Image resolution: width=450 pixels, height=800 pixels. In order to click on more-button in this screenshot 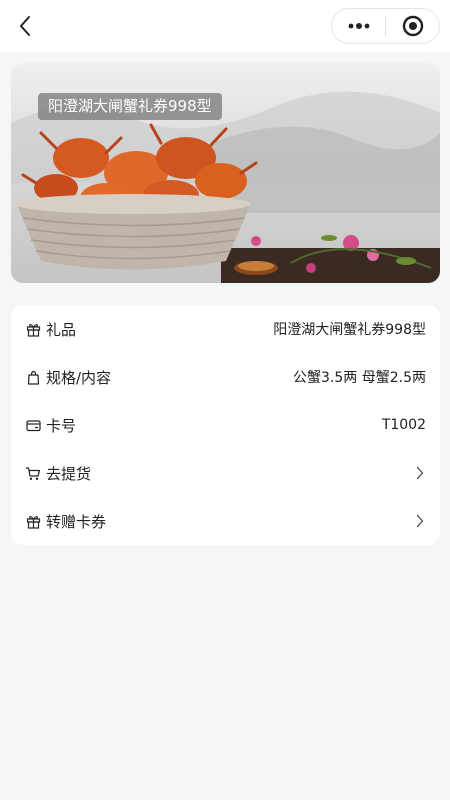, I will do `click(358, 26)`.